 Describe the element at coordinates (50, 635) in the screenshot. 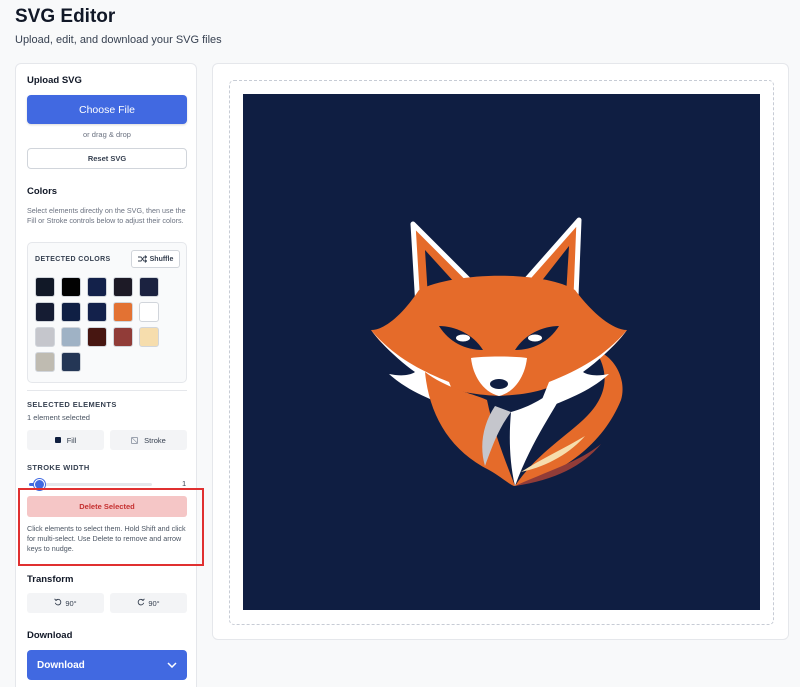

I see `download-section-title: Download` at that location.